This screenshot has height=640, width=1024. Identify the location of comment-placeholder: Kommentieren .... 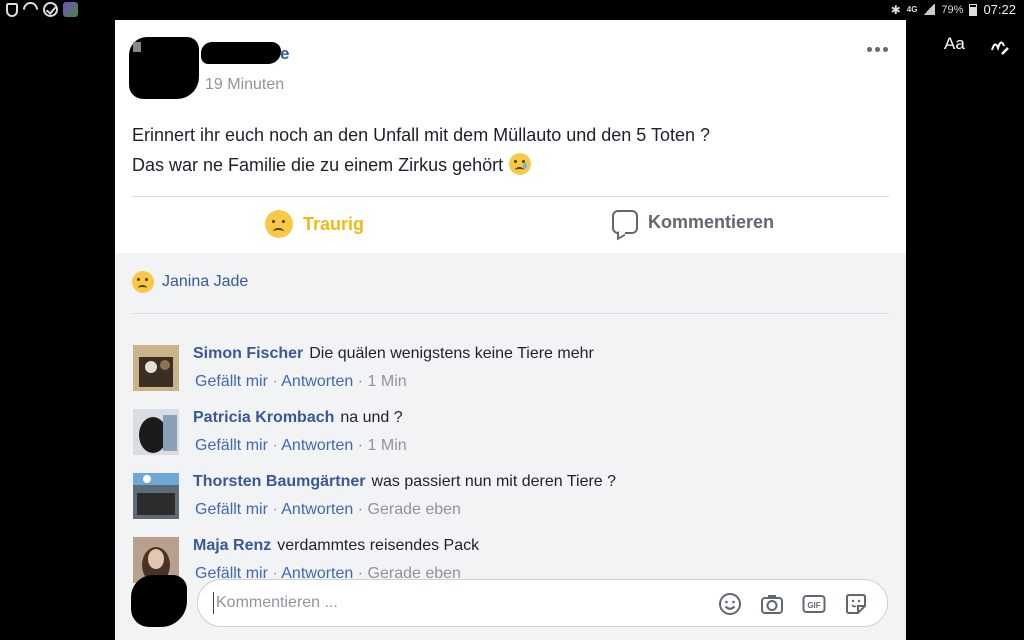
(277, 602).